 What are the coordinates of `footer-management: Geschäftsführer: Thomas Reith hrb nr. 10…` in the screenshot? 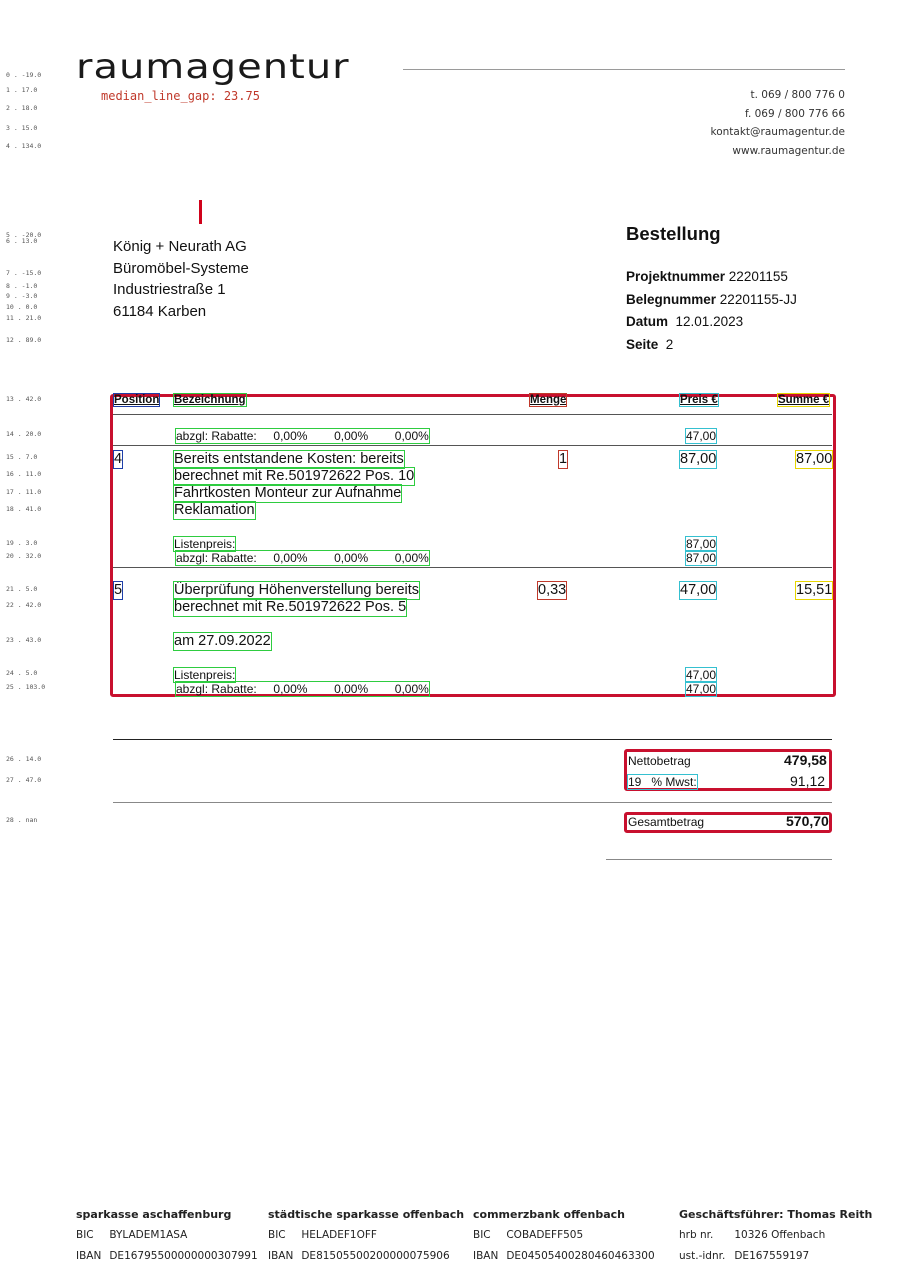 It's located at (775, 1235).